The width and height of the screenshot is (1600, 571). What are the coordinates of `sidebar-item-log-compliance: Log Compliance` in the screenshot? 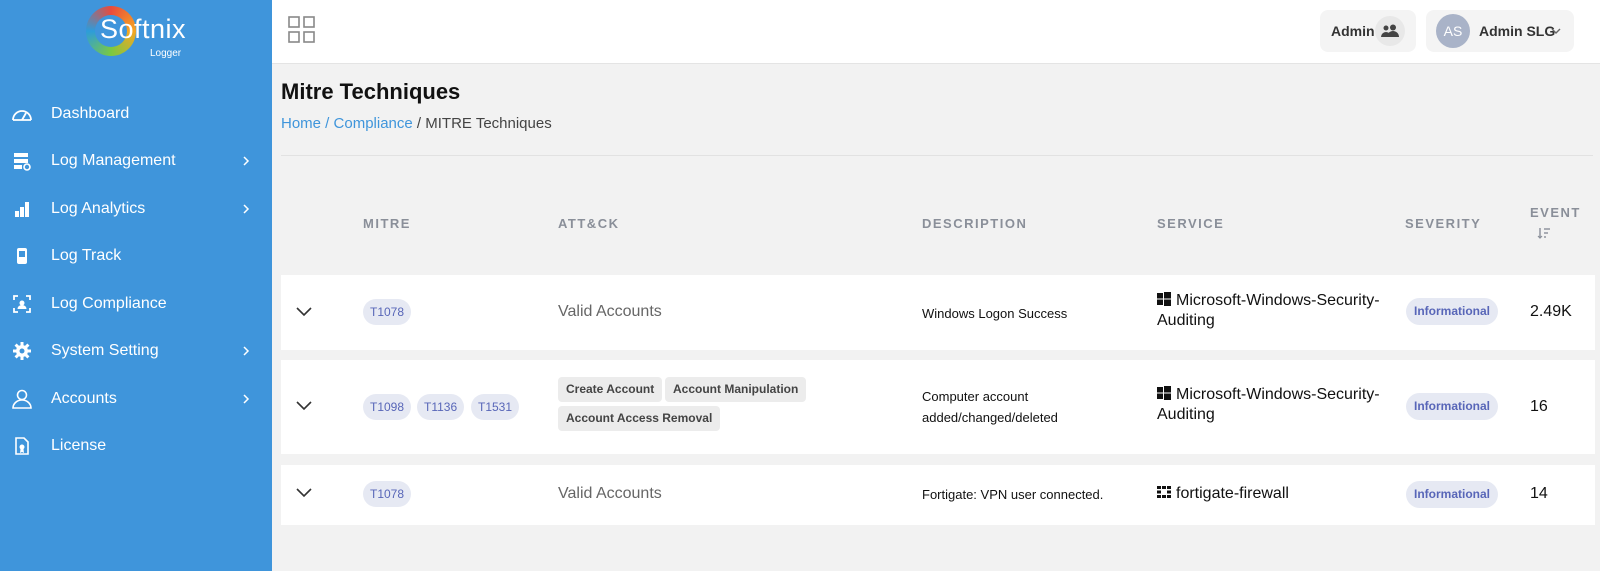 It's located at (136, 304).